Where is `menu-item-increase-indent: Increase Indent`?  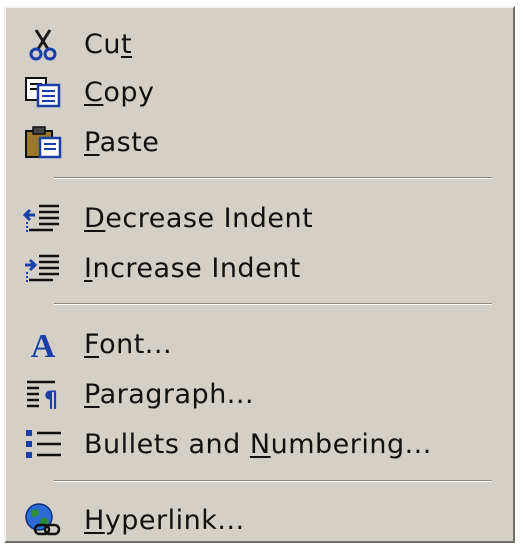
menu-item-increase-indent: Increase Indent is located at coordinates (260, 268).